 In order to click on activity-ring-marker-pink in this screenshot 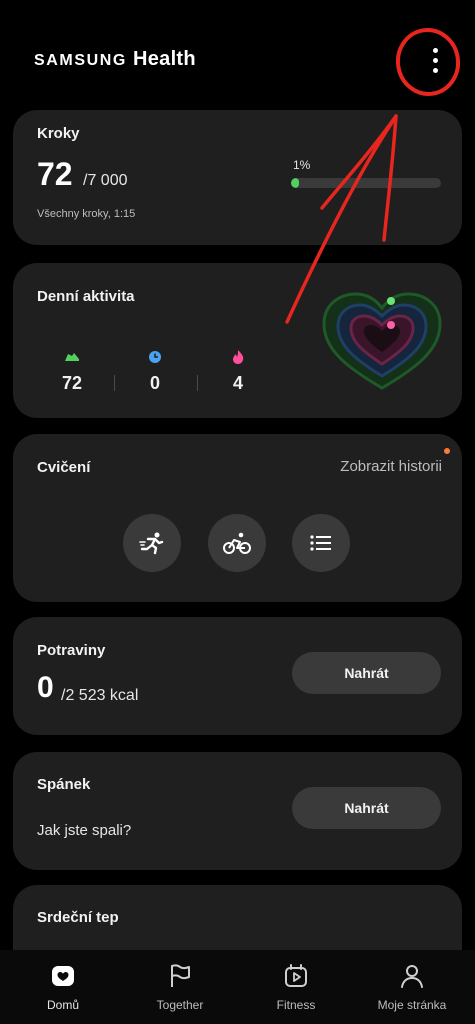, I will do `click(391, 325)`.